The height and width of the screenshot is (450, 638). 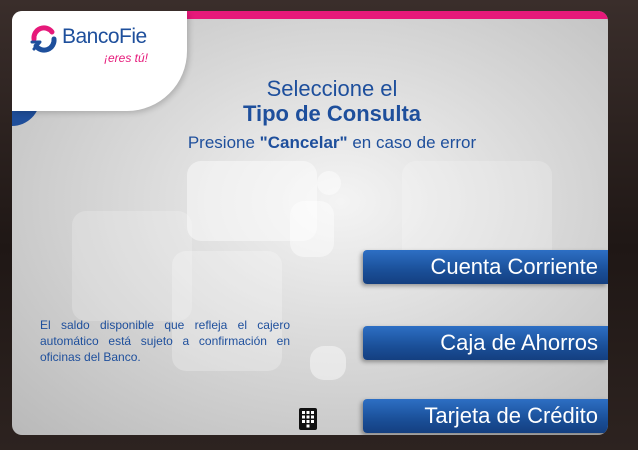 What do you see at coordinates (308, 419) in the screenshot?
I see `keypad-icon` at bounding box center [308, 419].